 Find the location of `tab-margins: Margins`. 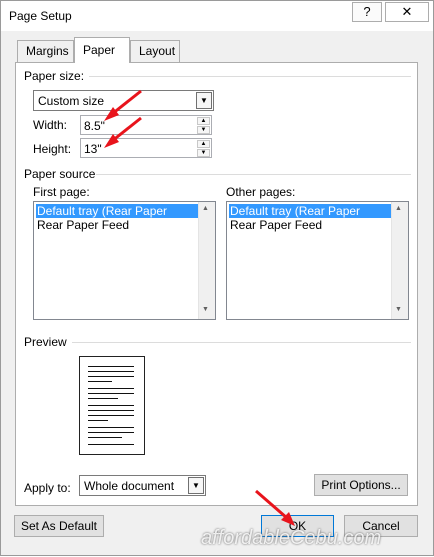

tab-margins: Margins is located at coordinates (45, 51).